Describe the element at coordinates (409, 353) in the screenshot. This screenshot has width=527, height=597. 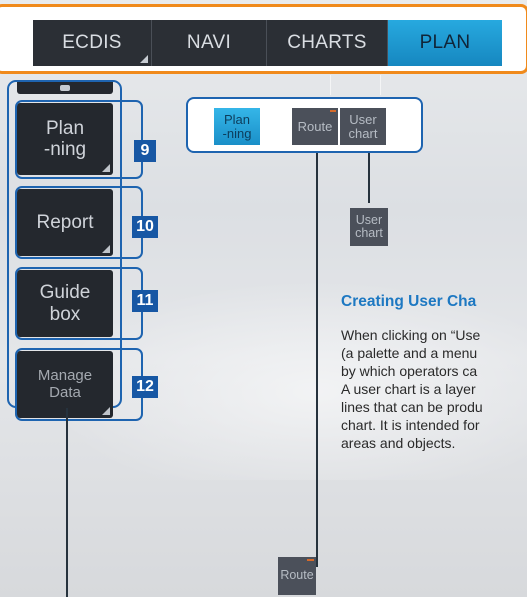
I see `description-line: (a palette and a menu` at that location.